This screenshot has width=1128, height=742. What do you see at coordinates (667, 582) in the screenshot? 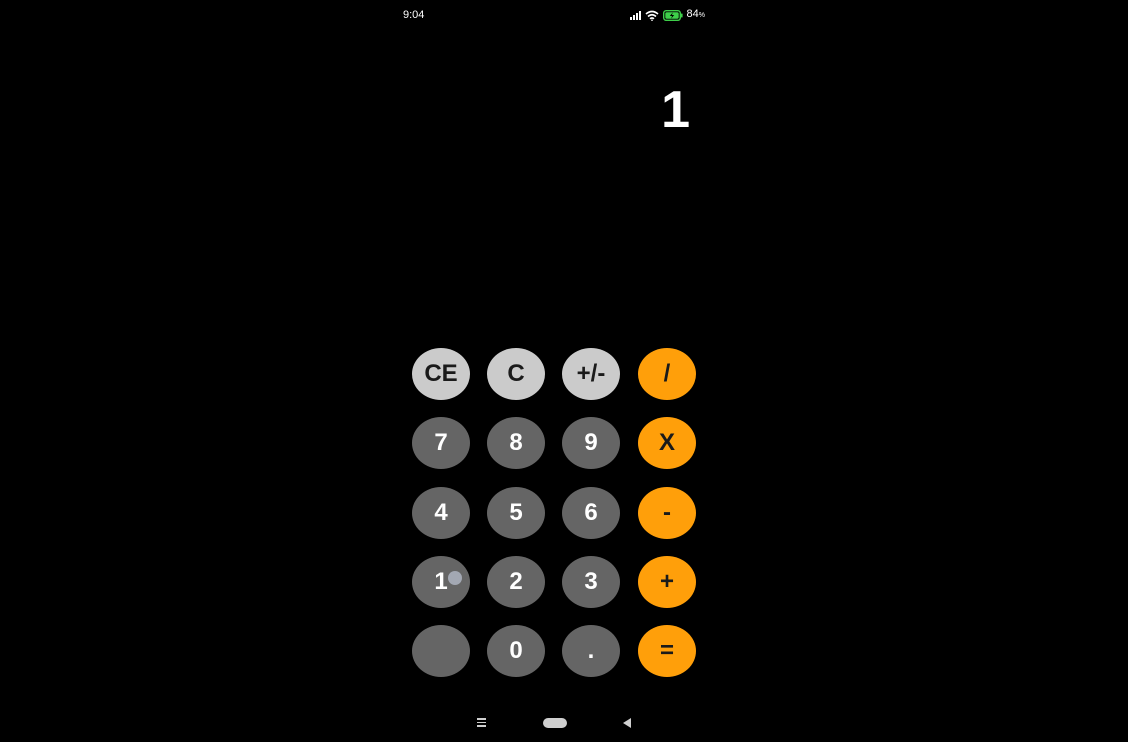
I see `add-button: +` at bounding box center [667, 582].